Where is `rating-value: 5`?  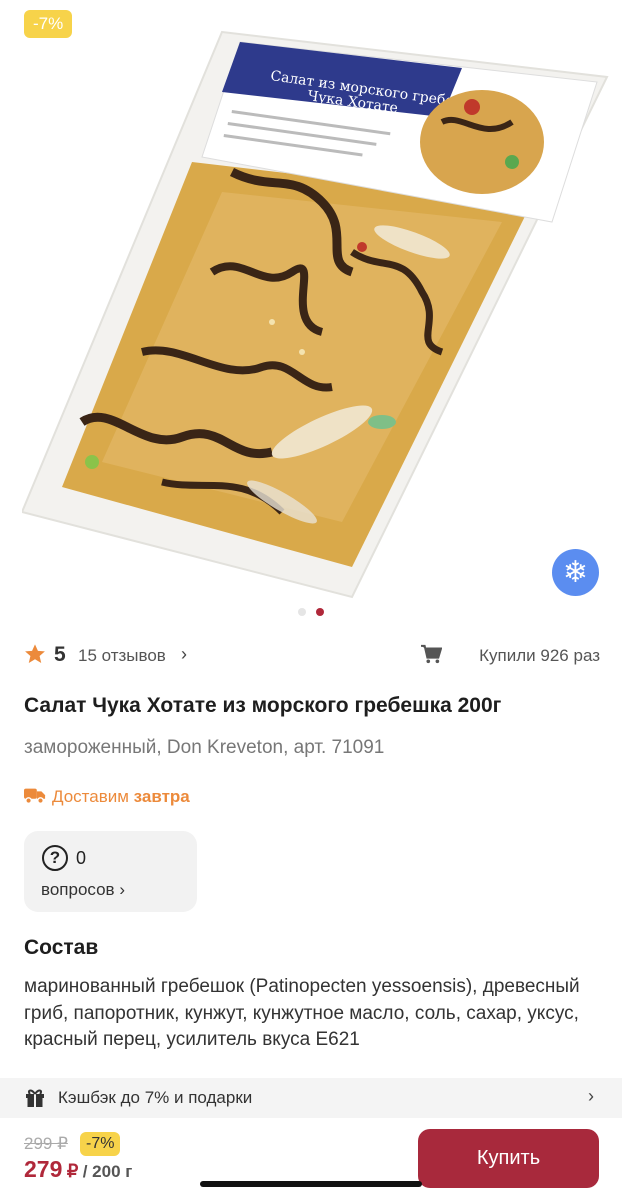 rating-value: 5 is located at coordinates (60, 654).